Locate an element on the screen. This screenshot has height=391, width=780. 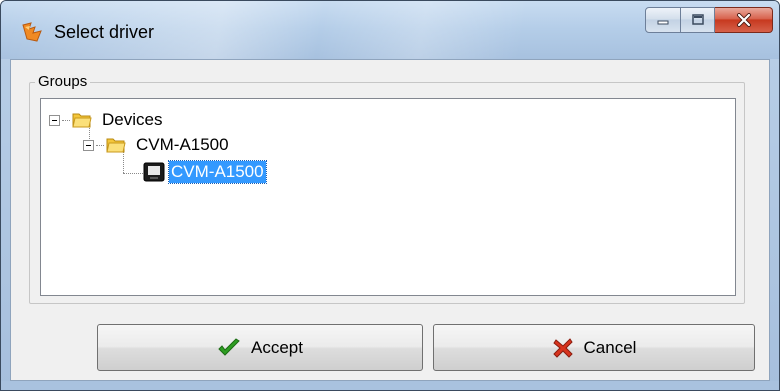
accept-button: Accept is located at coordinates (260, 347).